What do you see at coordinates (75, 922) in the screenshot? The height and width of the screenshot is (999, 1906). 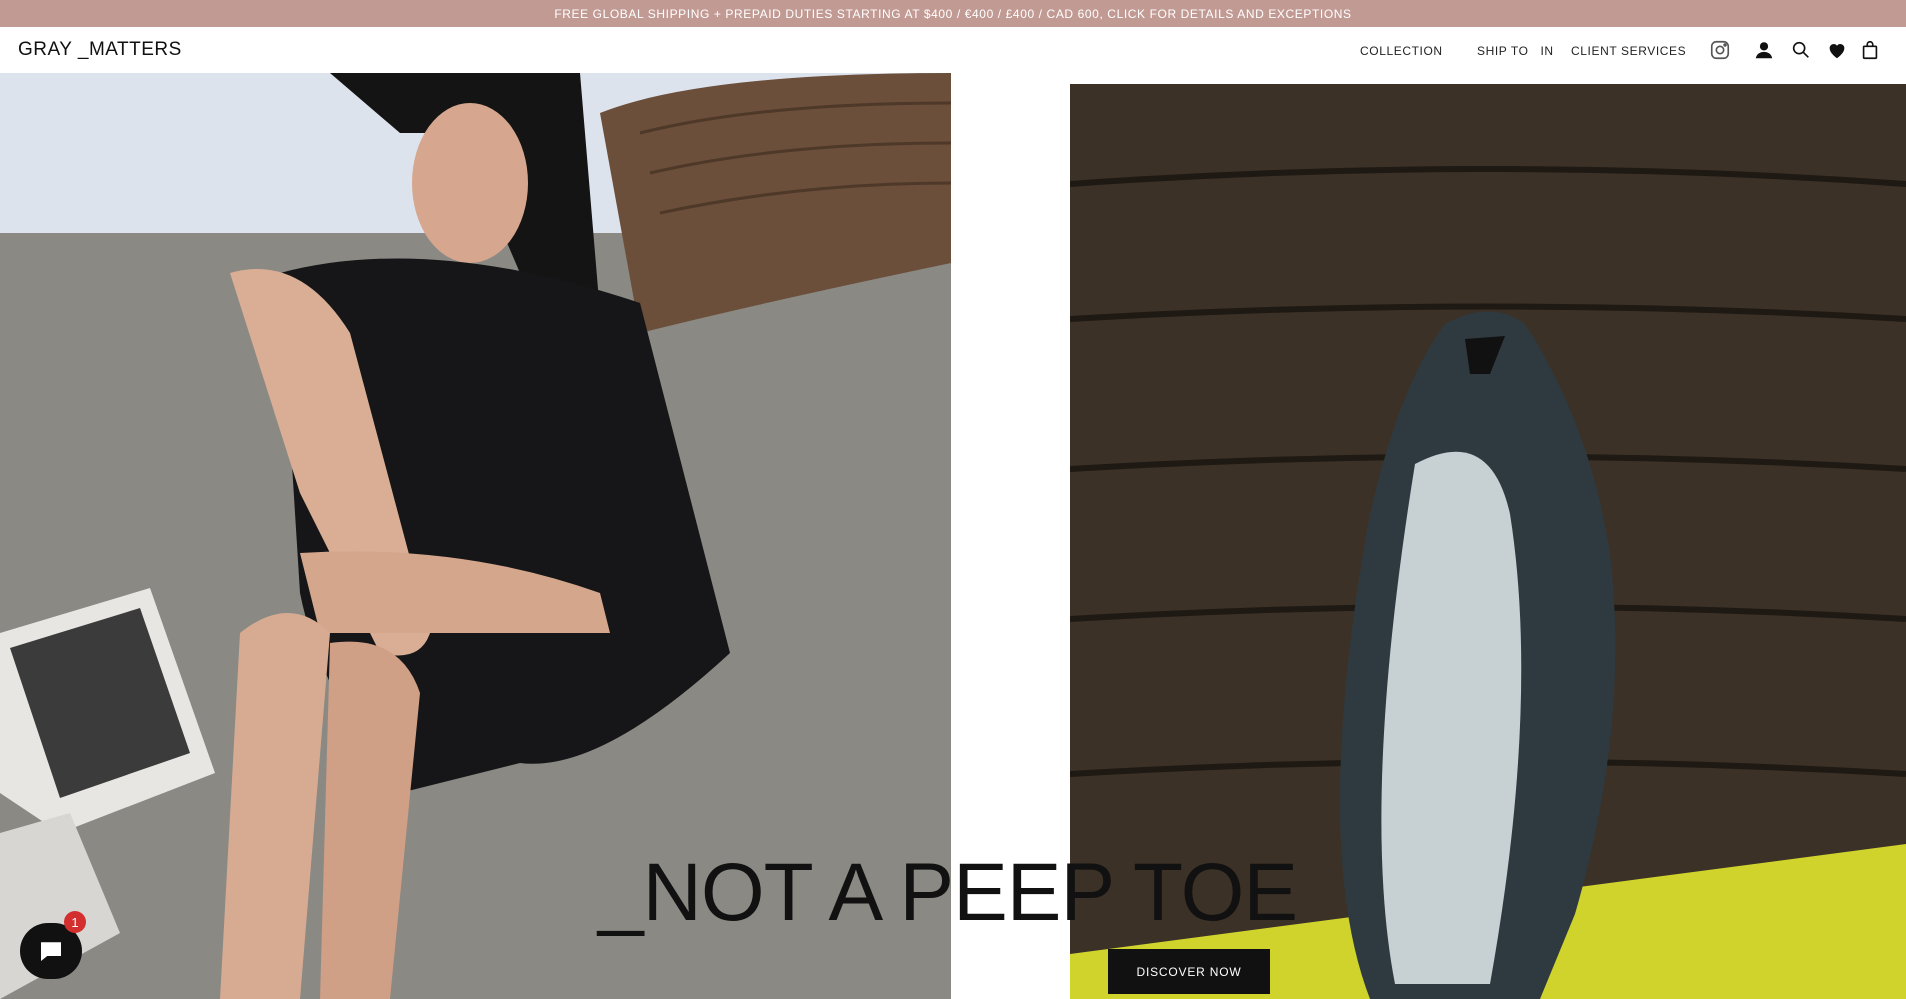 I see `chat-badge: 1` at bounding box center [75, 922].